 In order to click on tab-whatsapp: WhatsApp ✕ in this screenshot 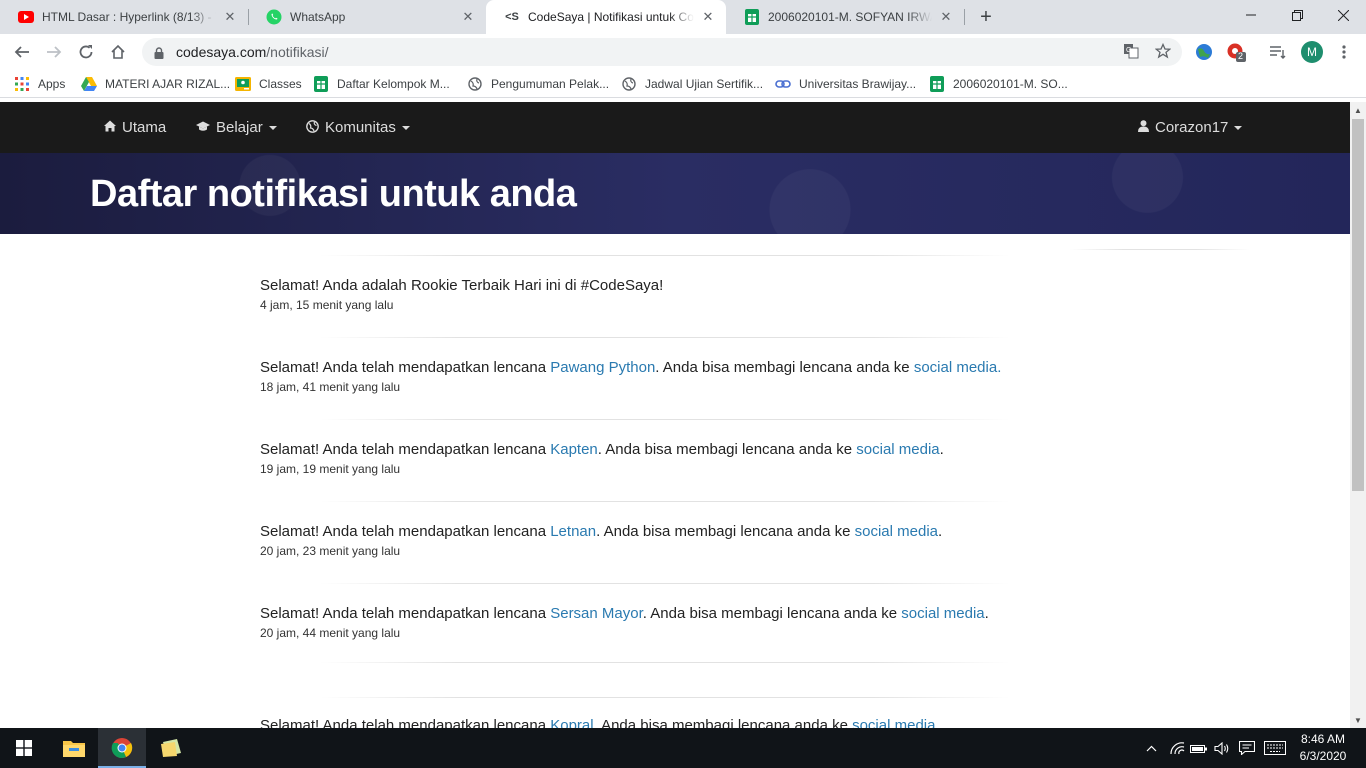, I will do `click(367, 17)`.